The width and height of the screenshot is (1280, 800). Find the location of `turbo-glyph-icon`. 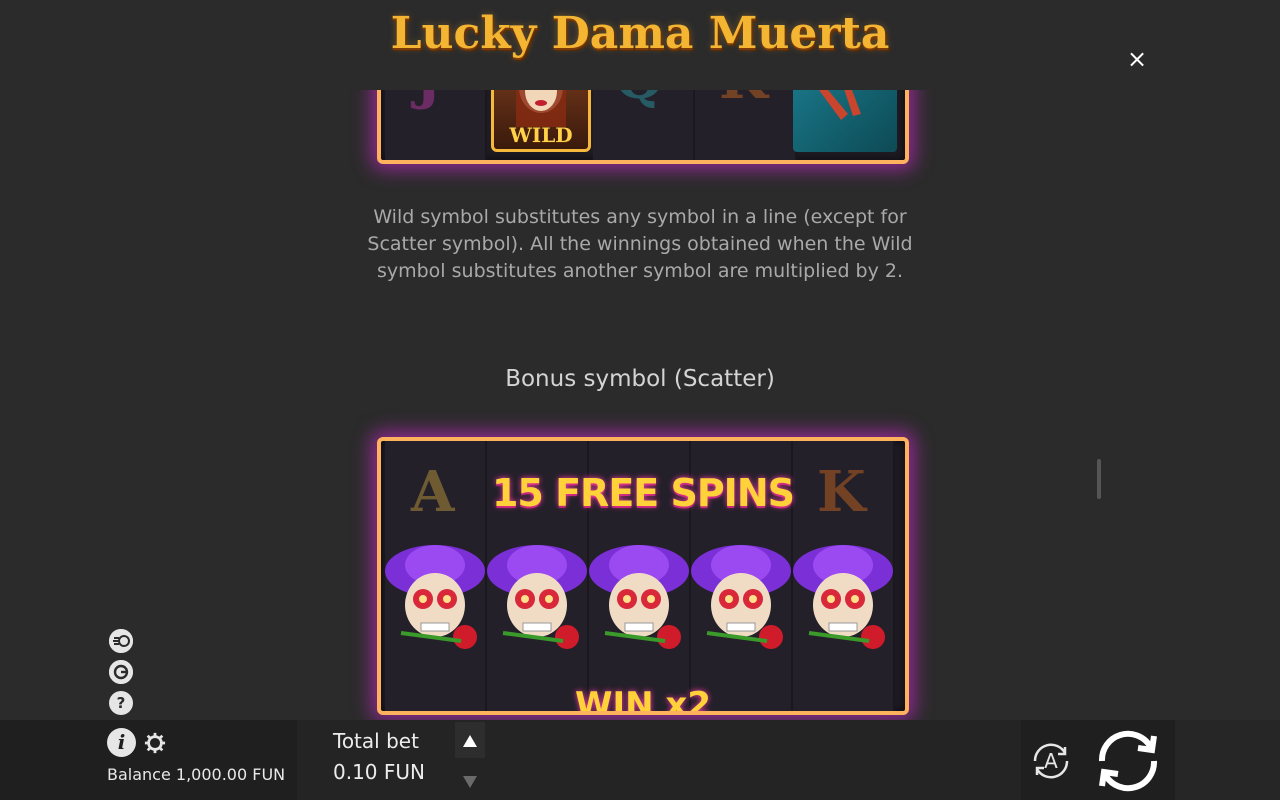

turbo-glyph-icon is located at coordinates (121, 641).